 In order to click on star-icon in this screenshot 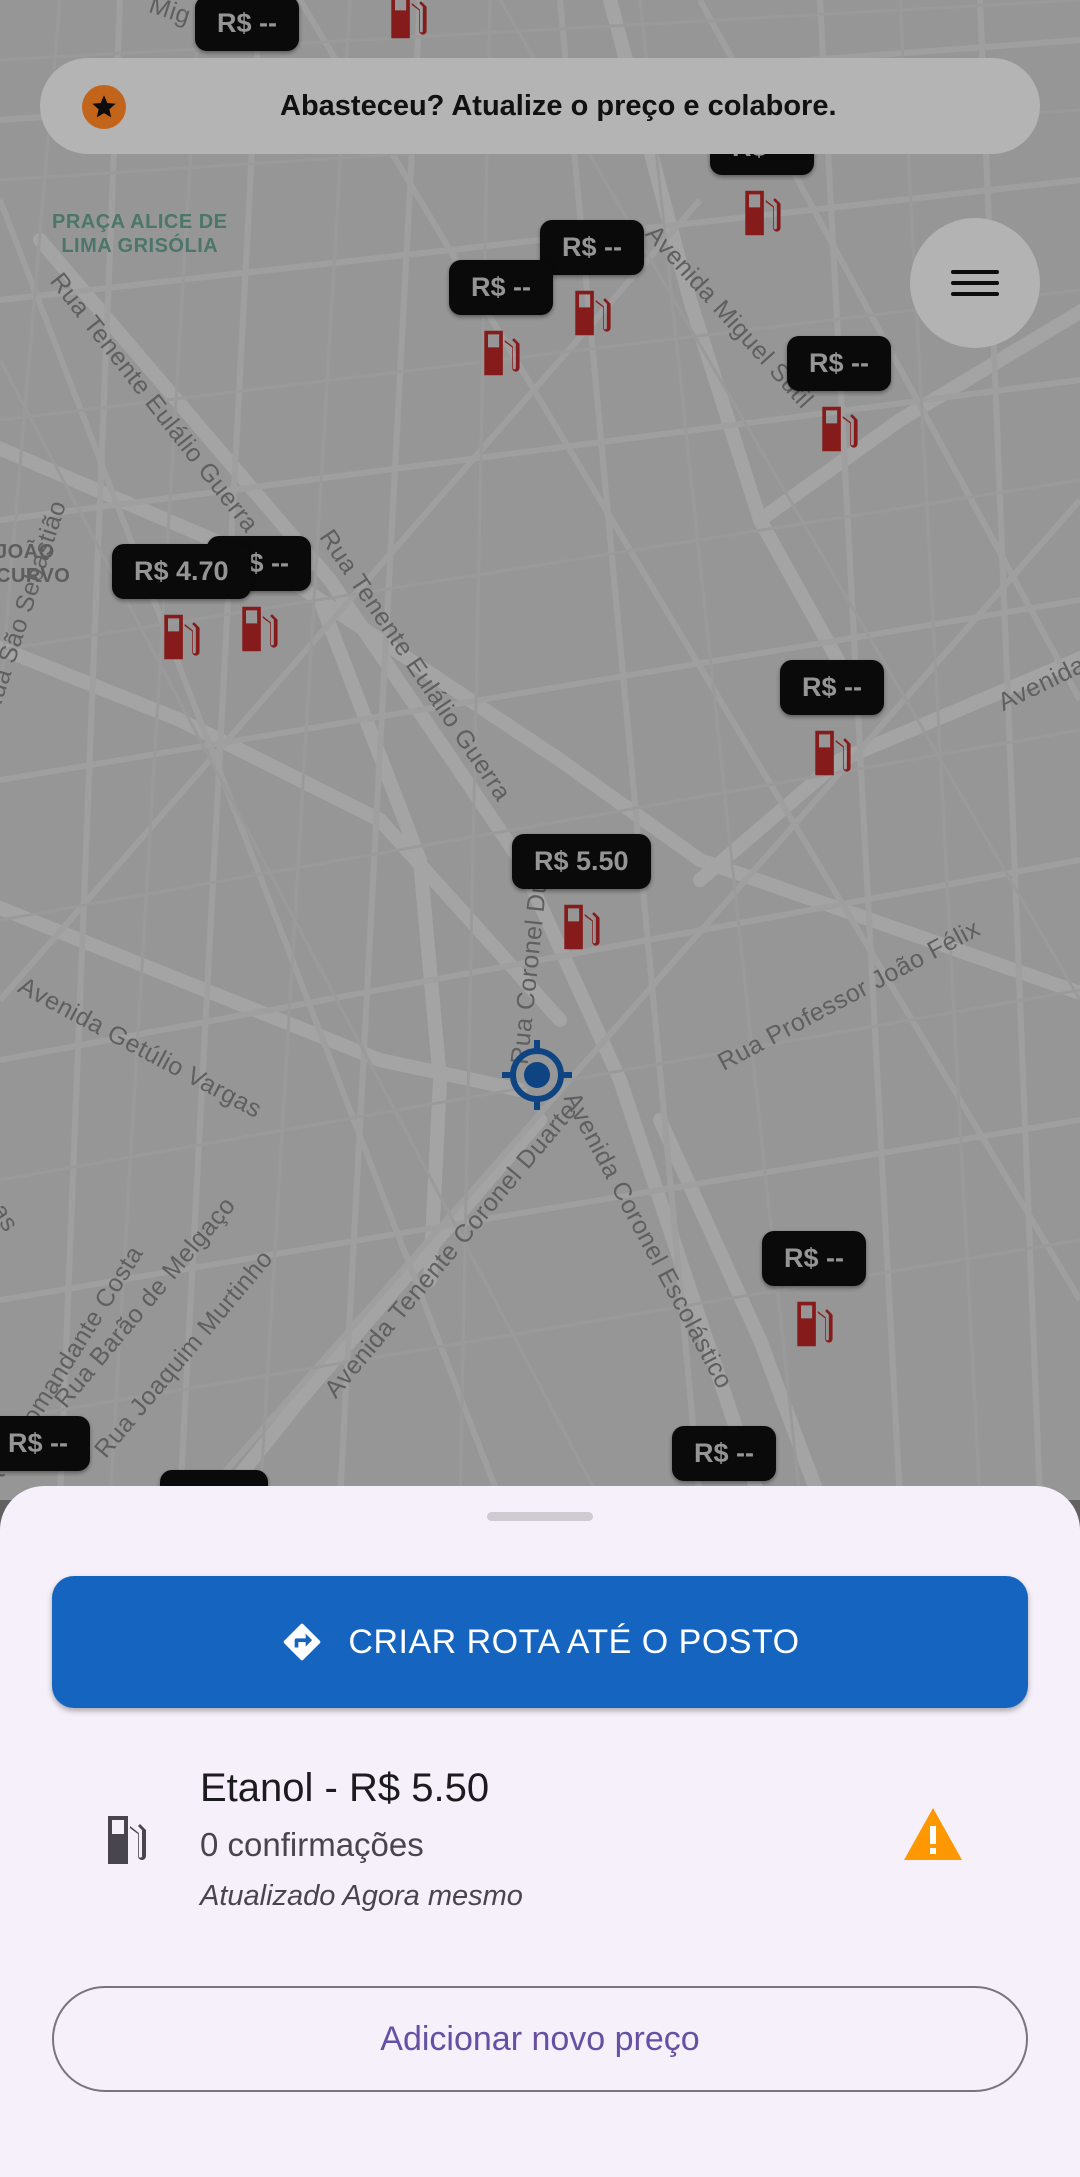, I will do `click(104, 107)`.